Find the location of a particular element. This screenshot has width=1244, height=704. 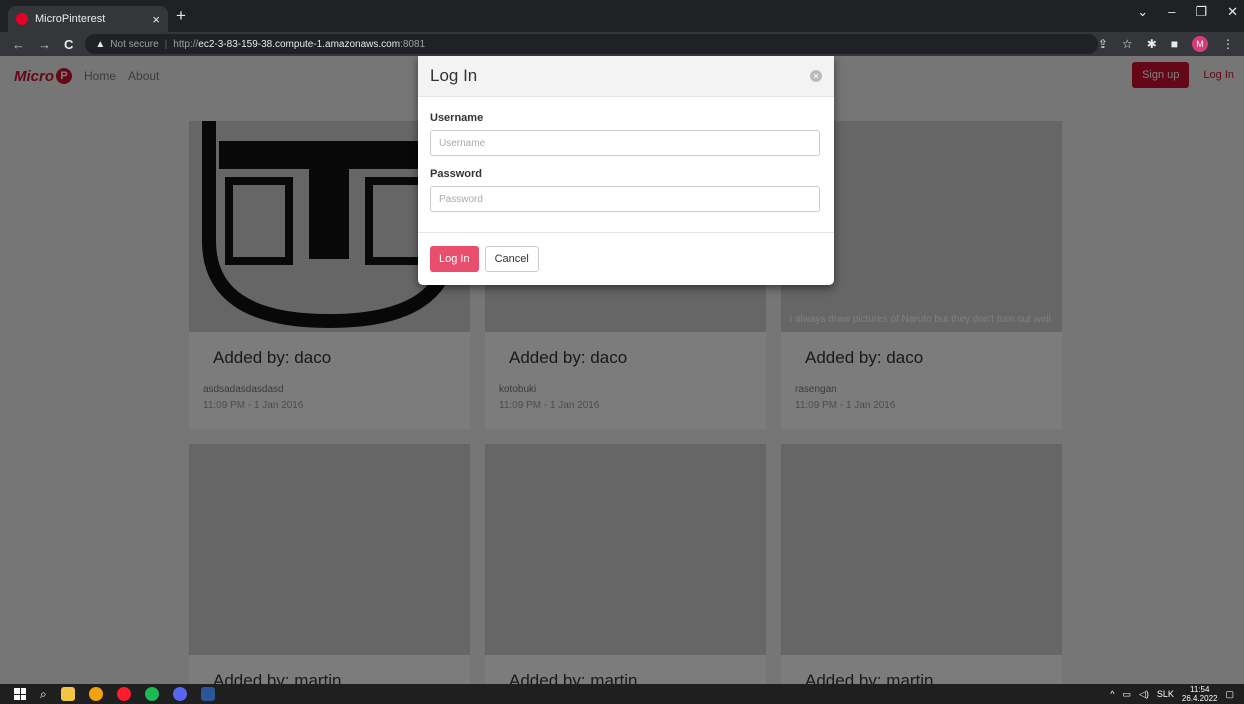

site-favicon-icon is located at coordinates (22, 19).